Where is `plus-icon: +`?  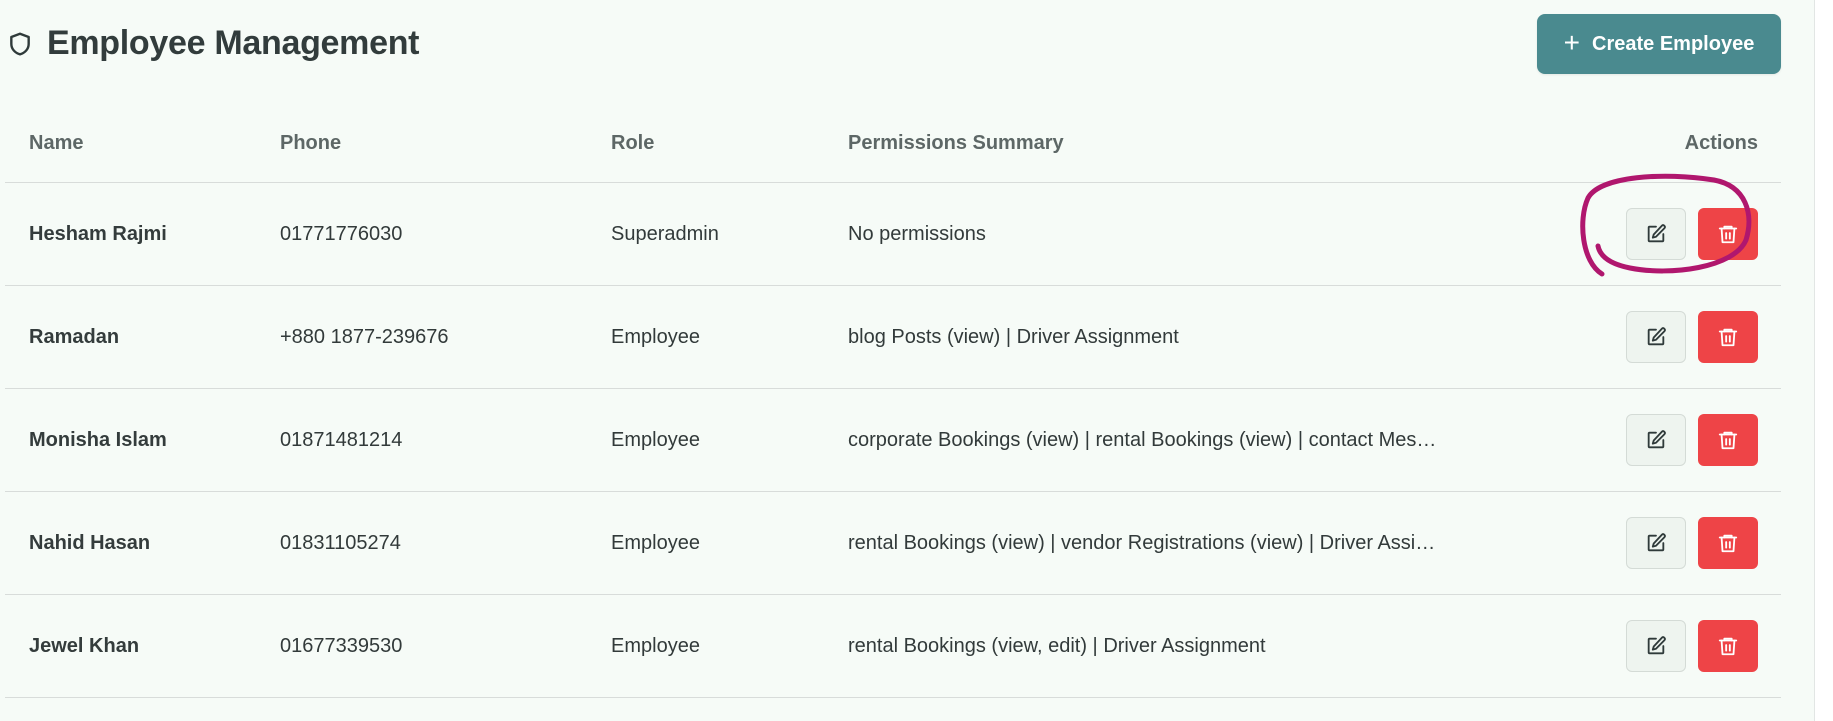
plus-icon: + is located at coordinates (1572, 42).